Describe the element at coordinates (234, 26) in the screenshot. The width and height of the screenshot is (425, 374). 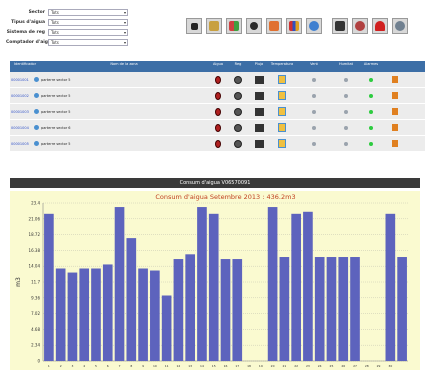
I see `map-button` at that location.